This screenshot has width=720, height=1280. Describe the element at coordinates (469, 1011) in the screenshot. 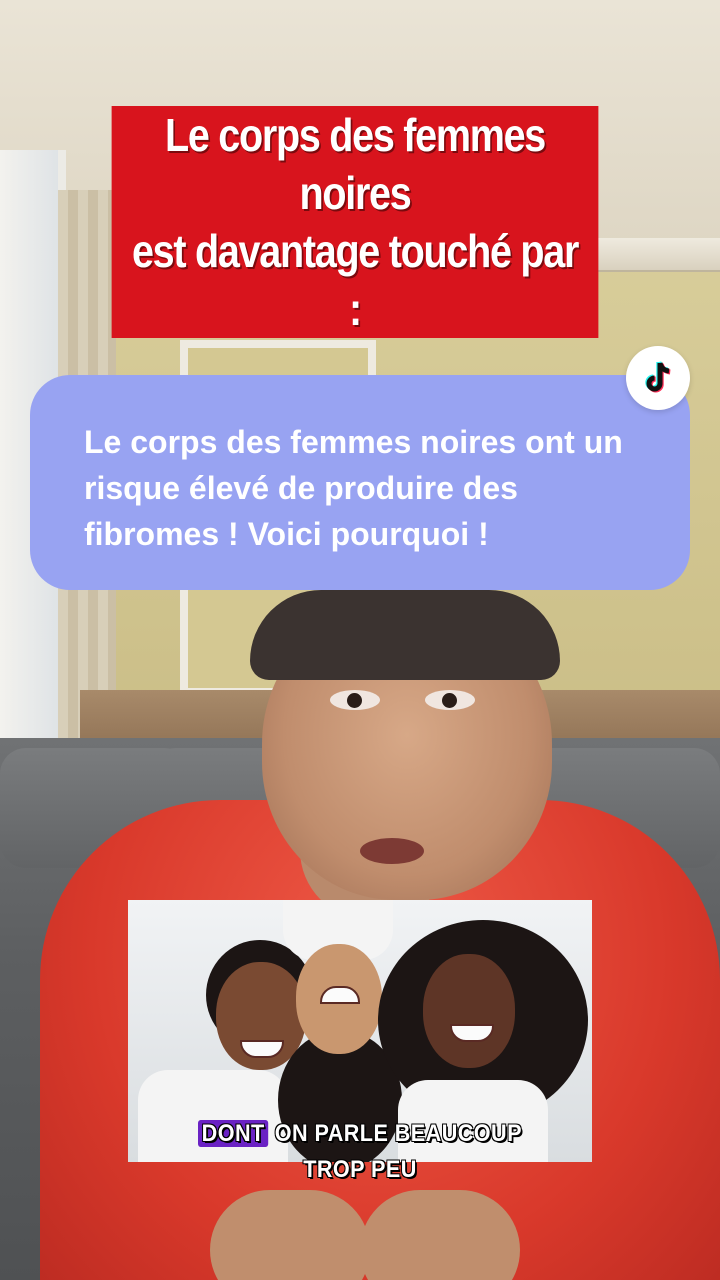

I see `woman-right-face` at that location.